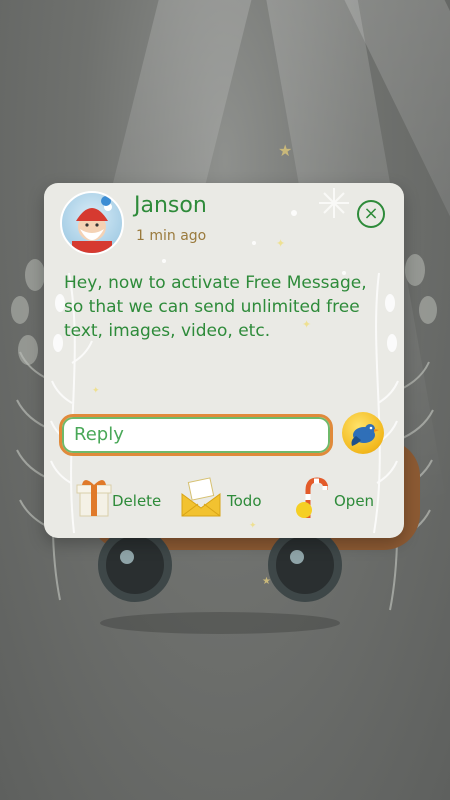 Image resolution: width=450 pixels, height=800 pixels. What do you see at coordinates (371, 214) in the screenshot?
I see `close-icon: ×` at bounding box center [371, 214].